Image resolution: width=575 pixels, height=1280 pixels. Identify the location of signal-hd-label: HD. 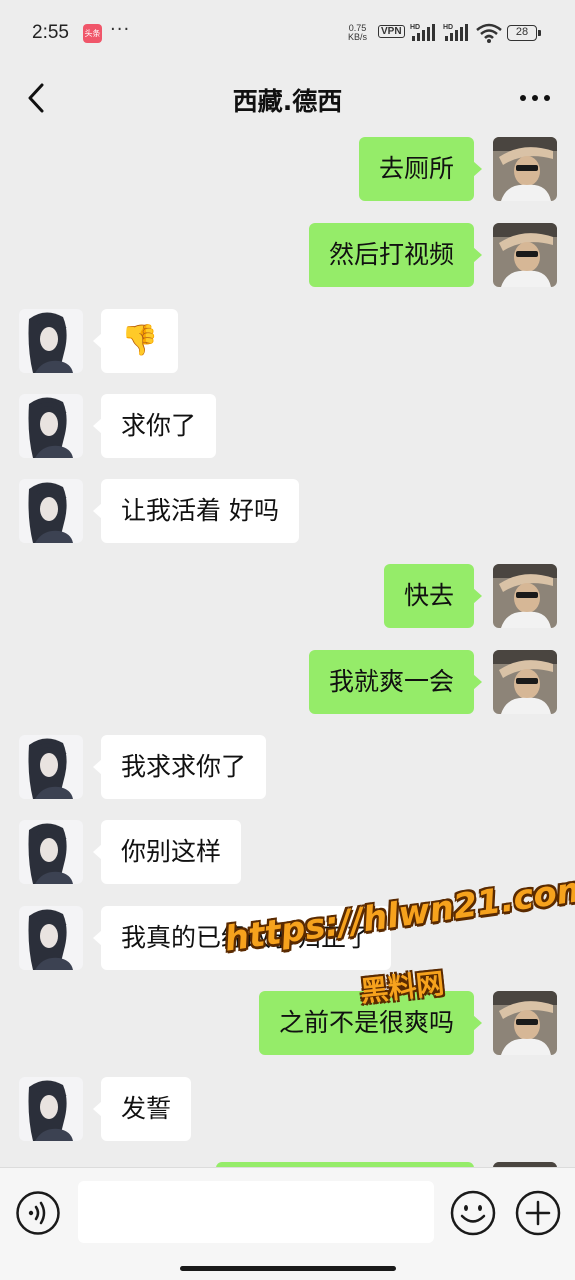
(415, 27).